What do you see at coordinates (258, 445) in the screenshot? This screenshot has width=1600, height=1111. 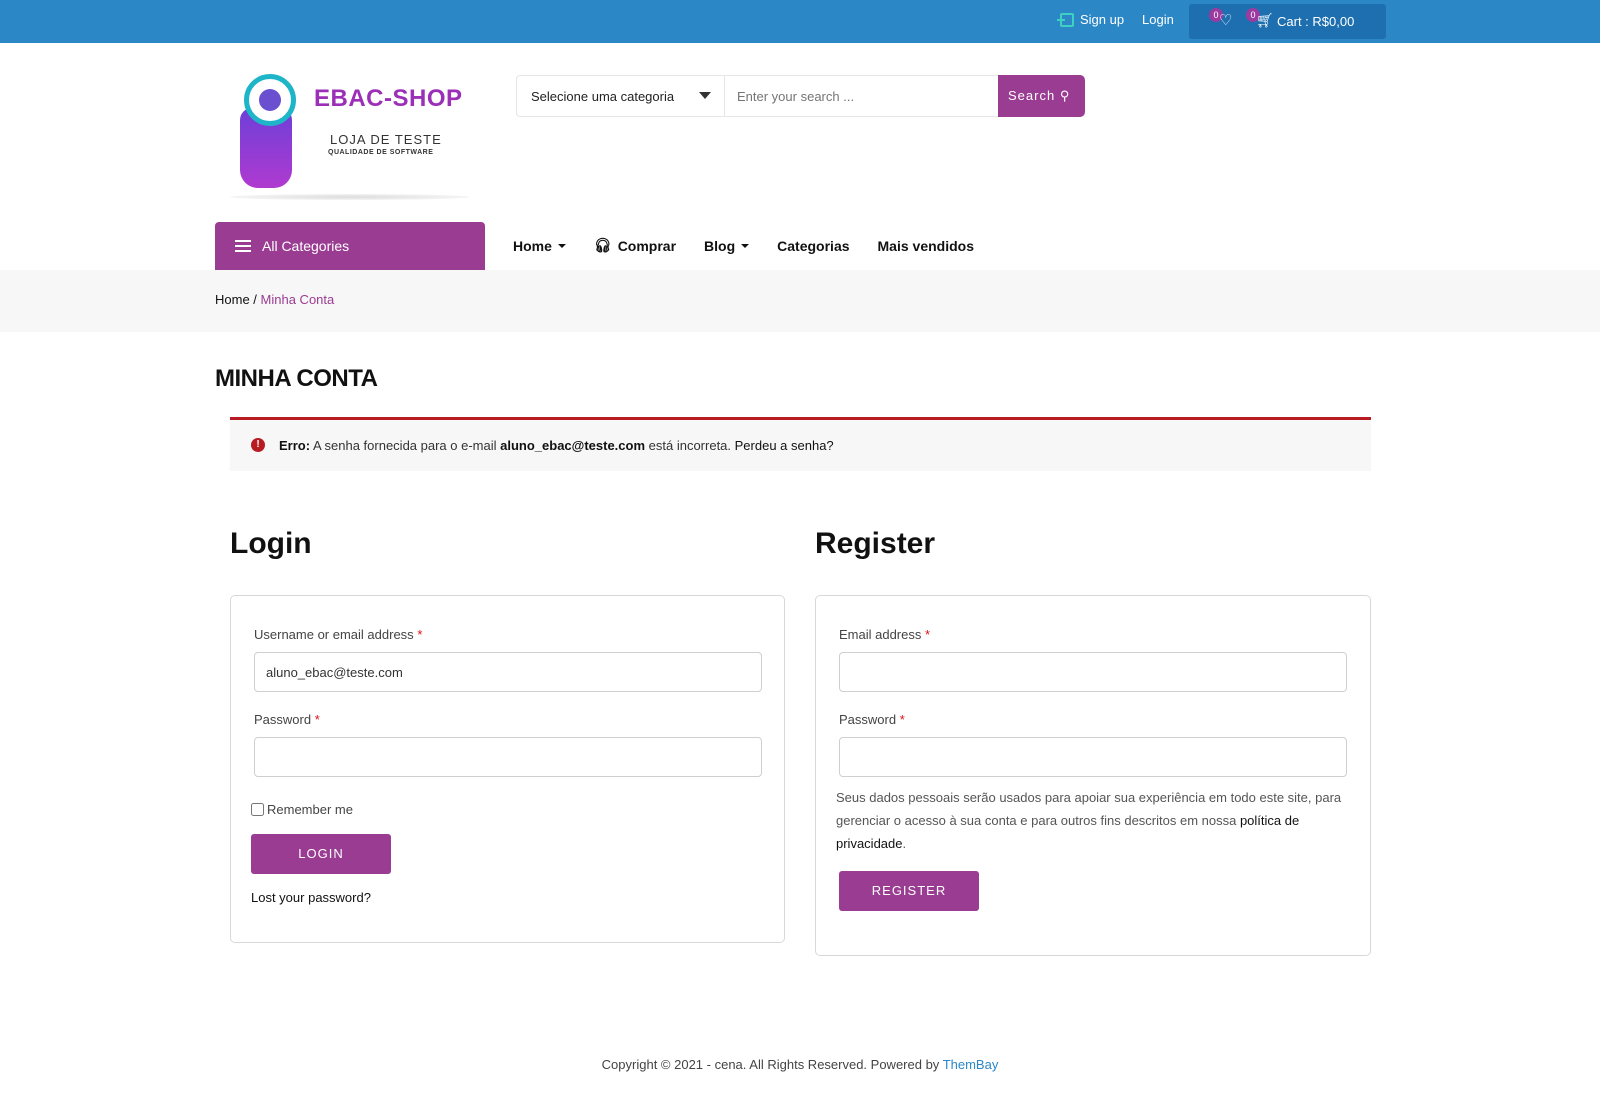 I see `error-icon: !` at bounding box center [258, 445].